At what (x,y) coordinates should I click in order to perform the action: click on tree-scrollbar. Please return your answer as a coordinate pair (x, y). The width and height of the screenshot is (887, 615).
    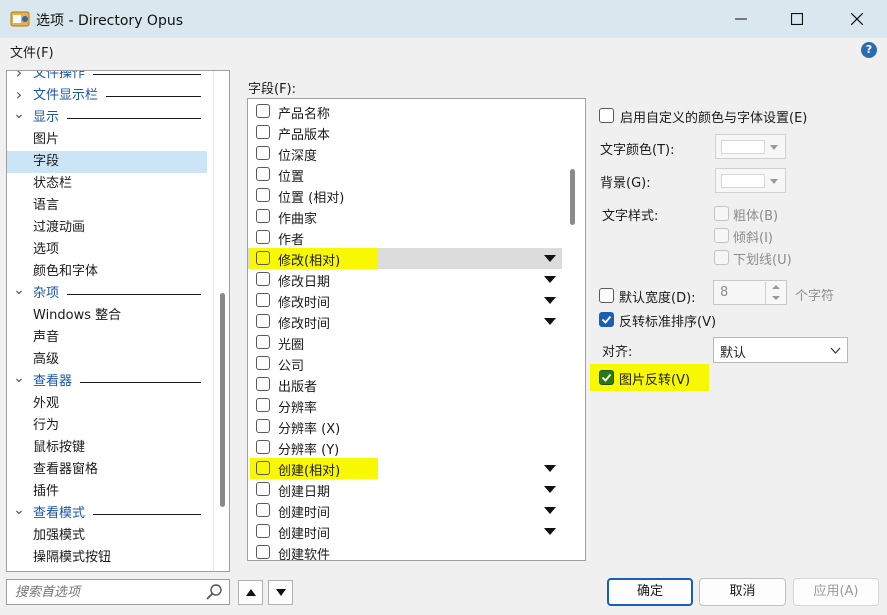
    Looking at the image, I should click on (221, 321).